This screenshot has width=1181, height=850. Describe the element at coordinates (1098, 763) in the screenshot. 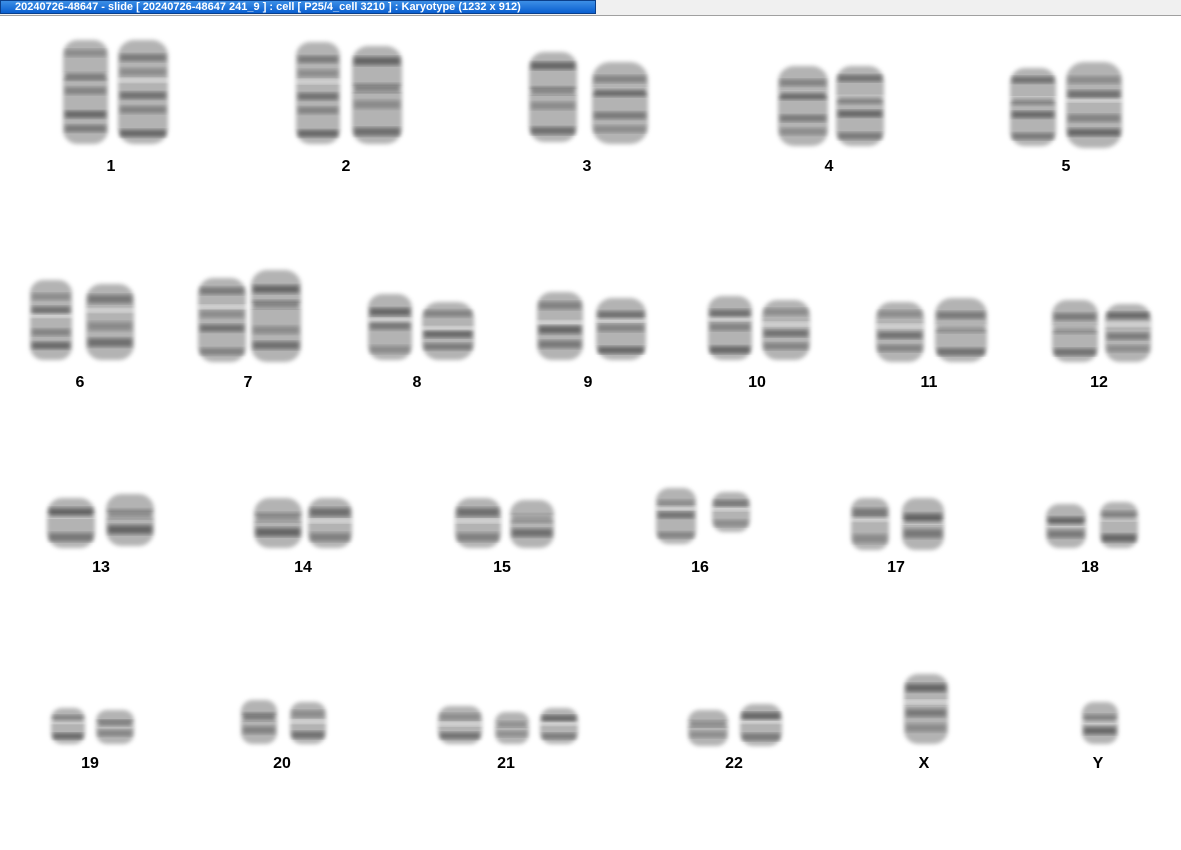

I see `chromosome-label: Y` at that location.